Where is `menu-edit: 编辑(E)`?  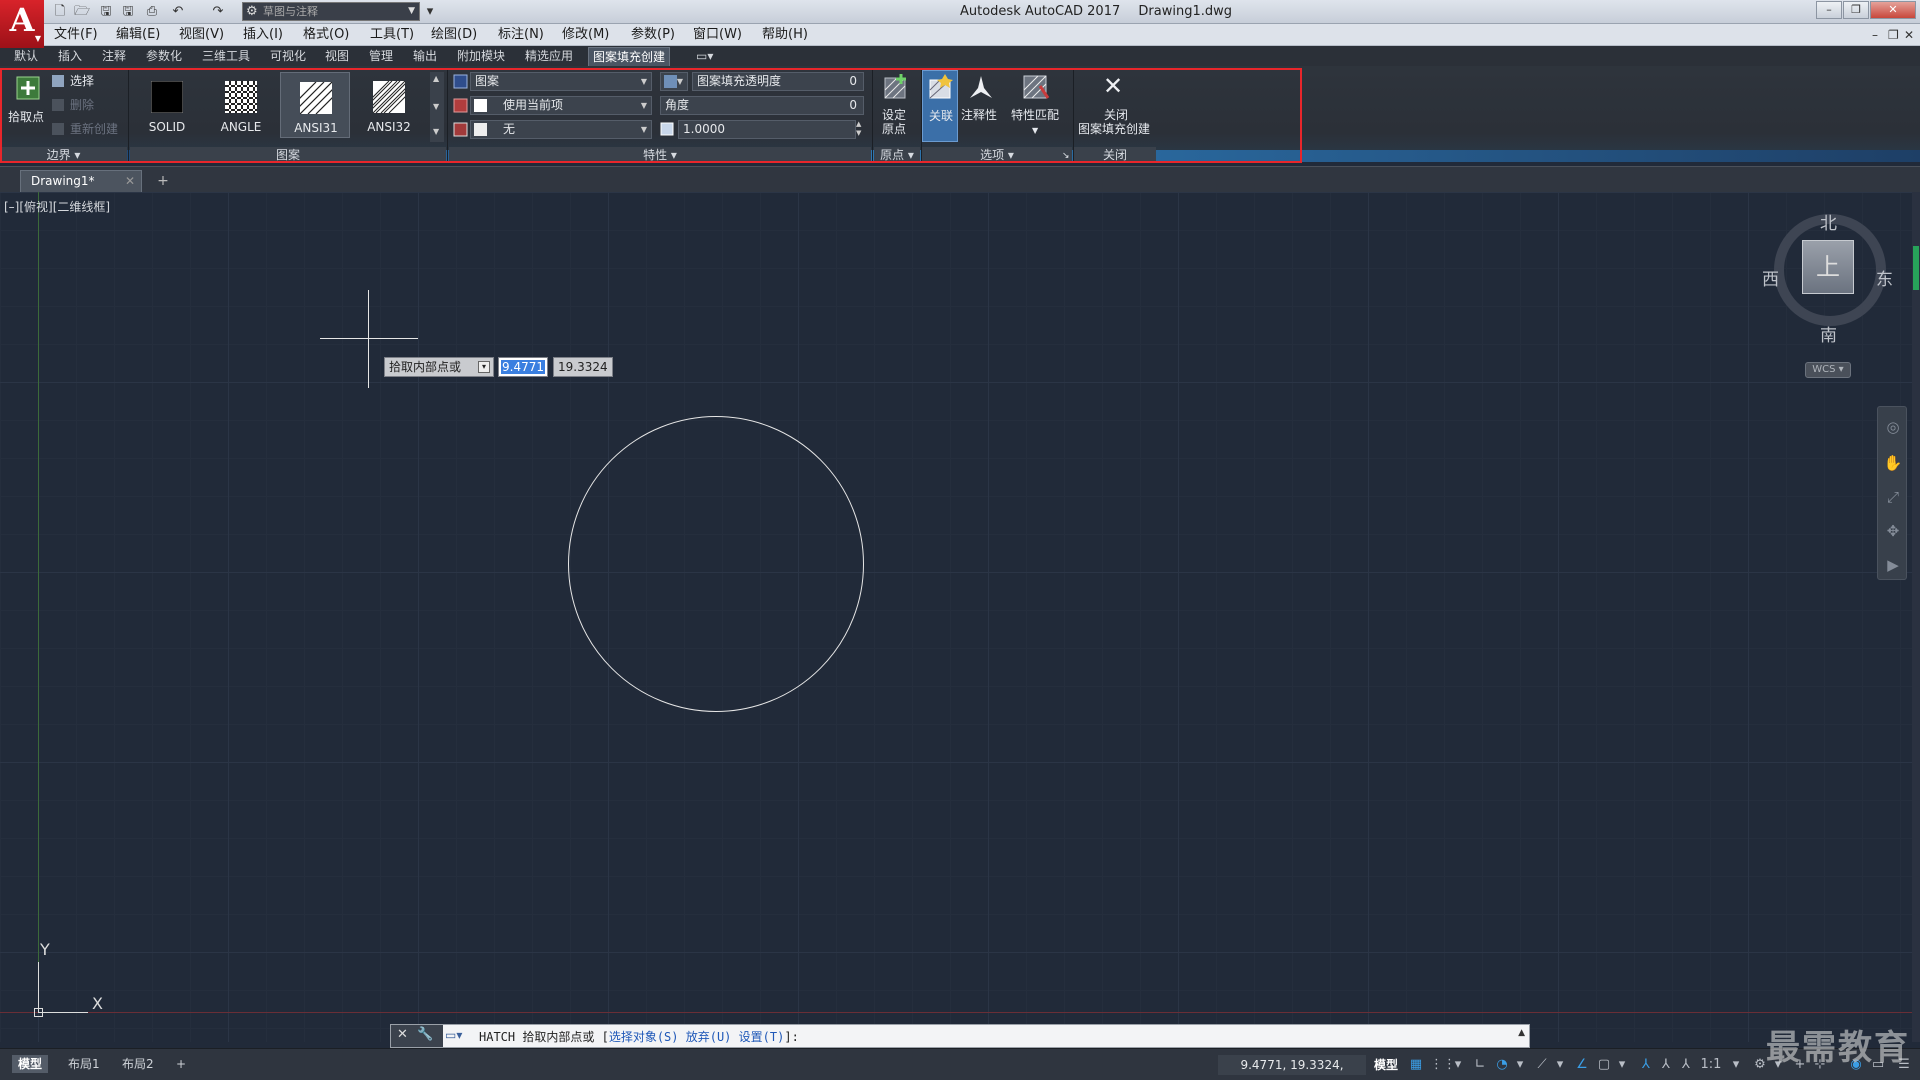 menu-edit: 编辑(E) is located at coordinates (138, 35).